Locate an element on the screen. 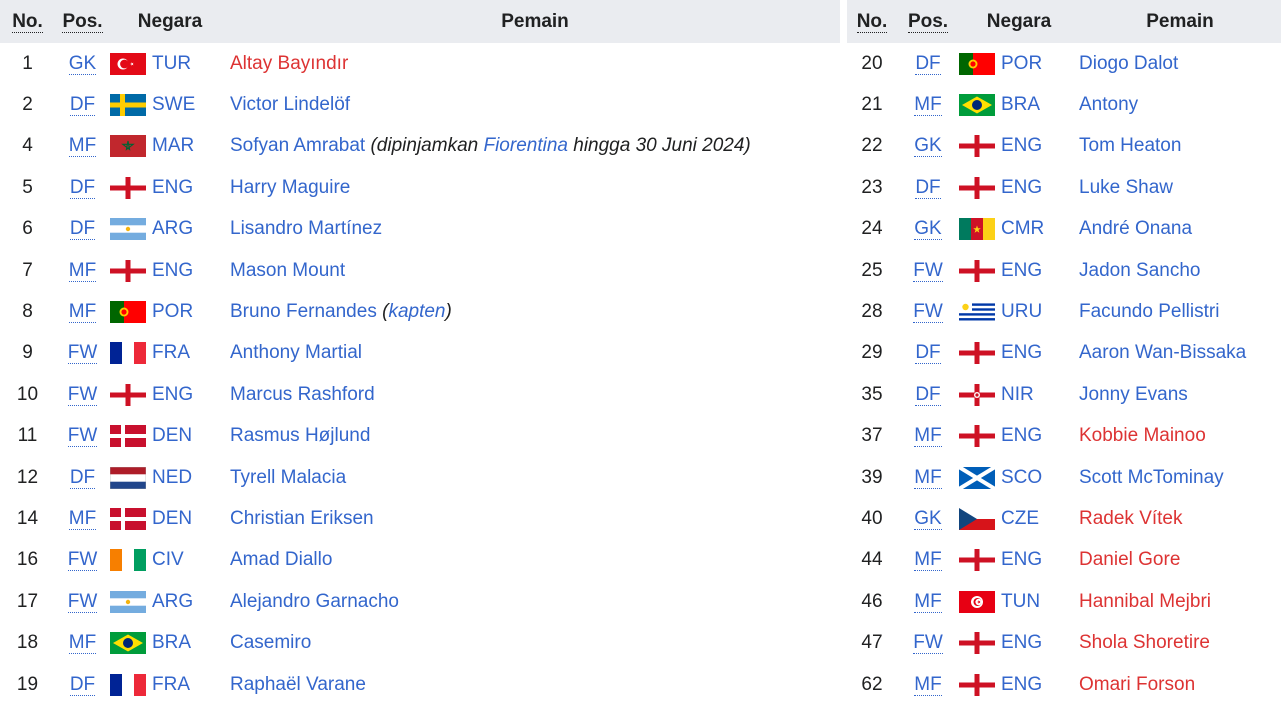  player-link: Amad Diallo is located at coordinates (281, 559).